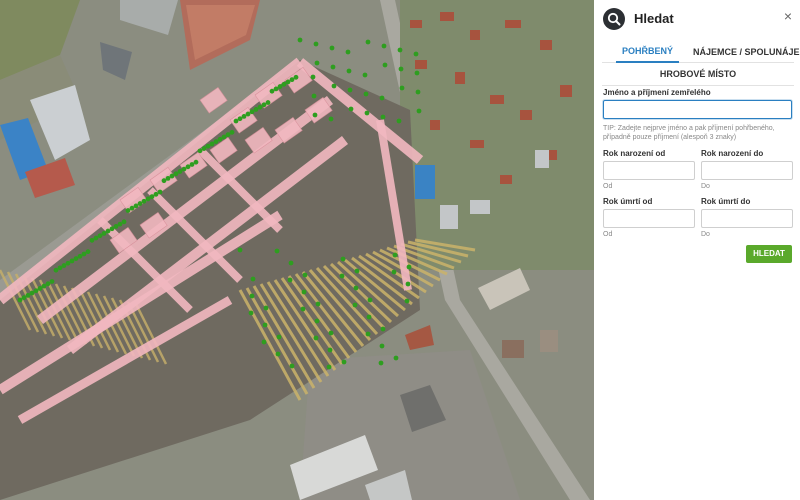 Image resolution: width=800 pixels, height=500 pixels. I want to click on panel-title: Hledat, so click(654, 18).